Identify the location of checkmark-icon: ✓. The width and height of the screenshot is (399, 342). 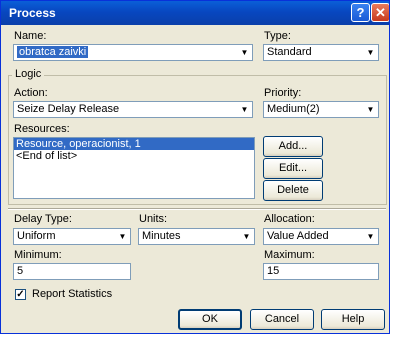
(20, 294).